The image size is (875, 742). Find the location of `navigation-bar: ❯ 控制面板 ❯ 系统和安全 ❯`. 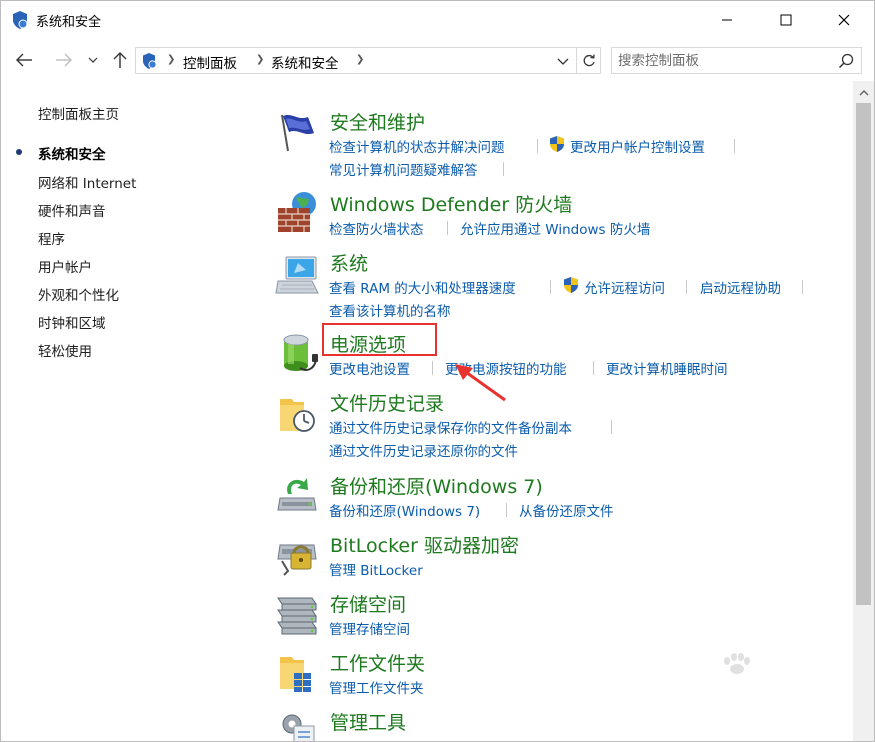

navigation-bar: ❯ 控制面板 ❯ 系统和安全 ❯ is located at coordinates (437, 60).